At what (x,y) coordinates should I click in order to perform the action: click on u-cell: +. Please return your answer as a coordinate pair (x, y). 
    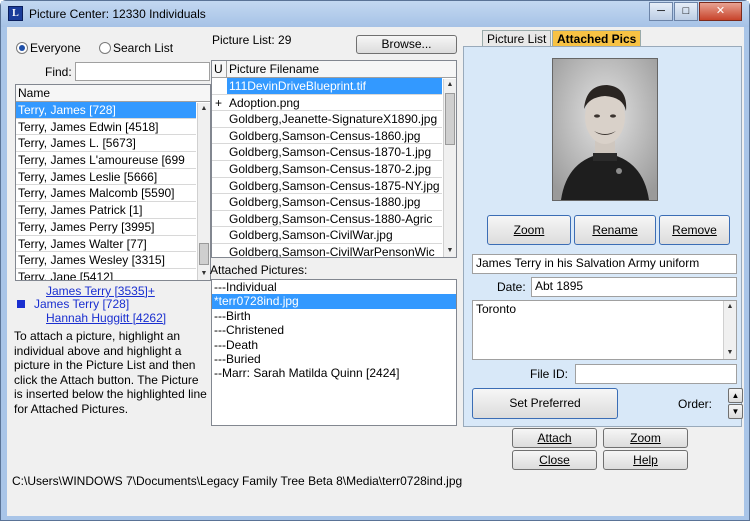
    Looking at the image, I should click on (219, 102).